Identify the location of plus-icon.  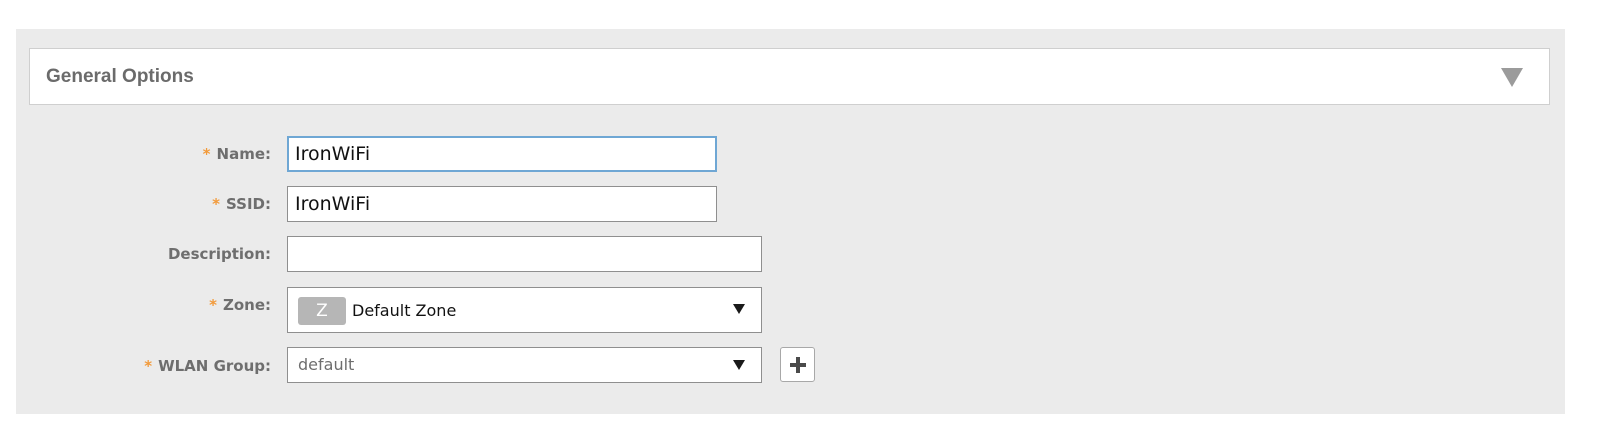
(798, 365).